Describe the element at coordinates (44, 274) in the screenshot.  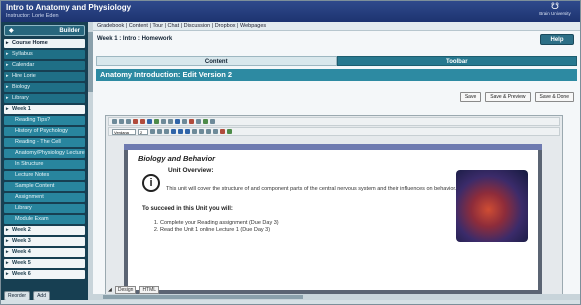
I see `sidebar-item-week-6: Week 6` at that location.